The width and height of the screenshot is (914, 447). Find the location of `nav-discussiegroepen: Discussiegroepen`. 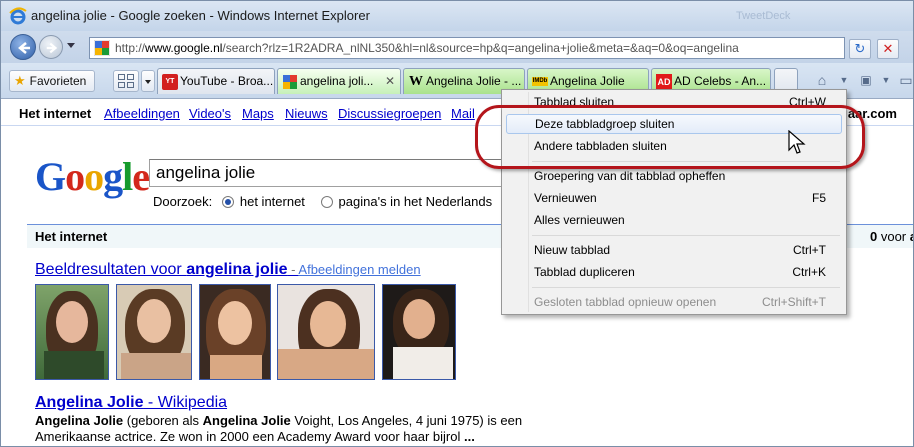

nav-discussiegroepen: Discussiegroepen is located at coordinates (389, 113).